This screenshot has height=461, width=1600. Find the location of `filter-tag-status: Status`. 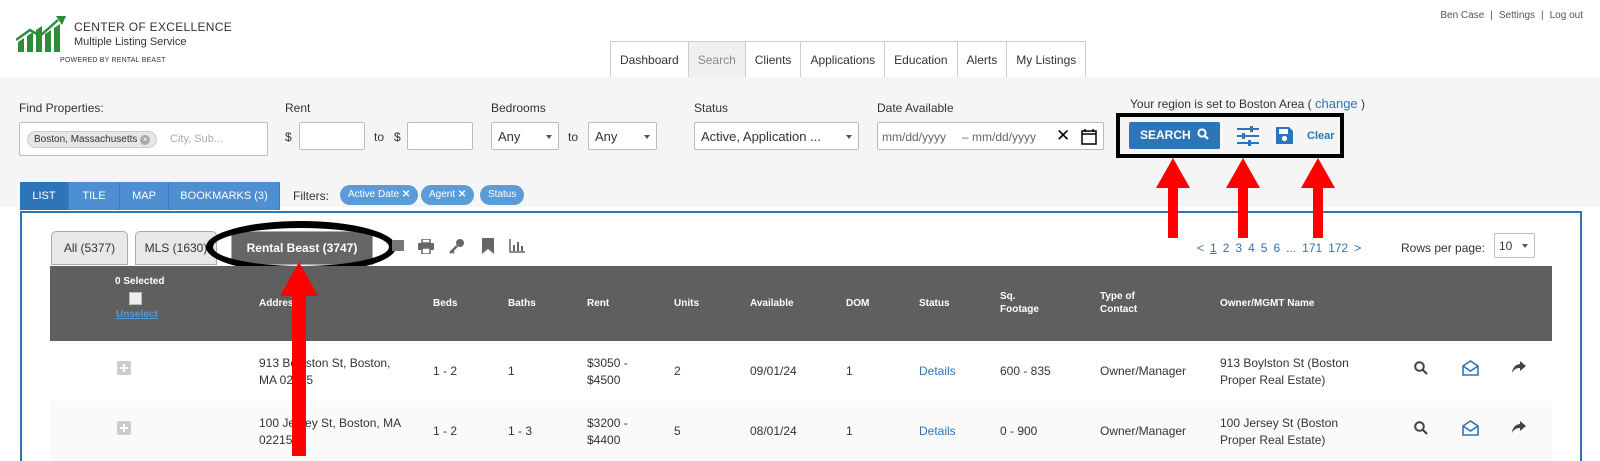

filter-tag-status: Status is located at coordinates (502, 195).